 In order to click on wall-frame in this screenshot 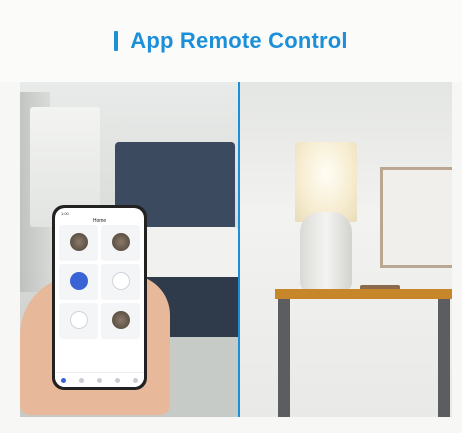, I will do `click(416, 217)`.